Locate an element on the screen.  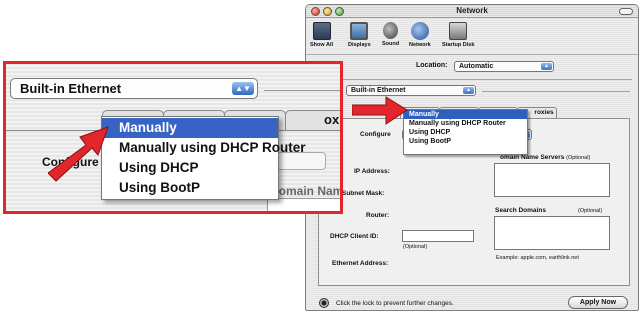
toolbar-label: Show All is located at coordinates (322, 45).